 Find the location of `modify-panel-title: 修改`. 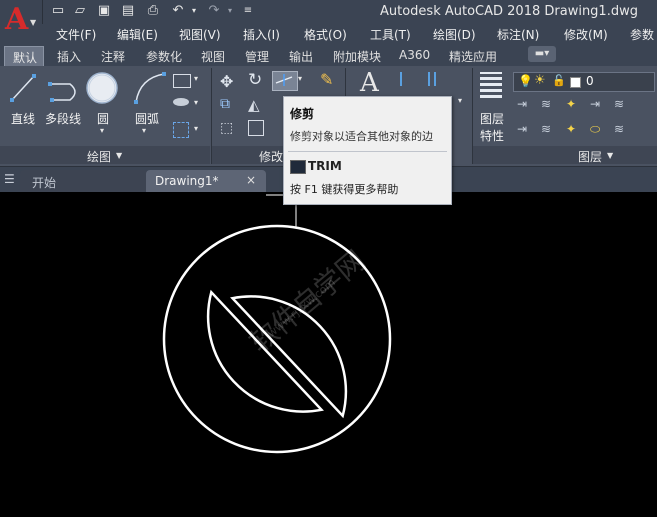

modify-panel-title: 修改 is located at coordinates (271, 156).